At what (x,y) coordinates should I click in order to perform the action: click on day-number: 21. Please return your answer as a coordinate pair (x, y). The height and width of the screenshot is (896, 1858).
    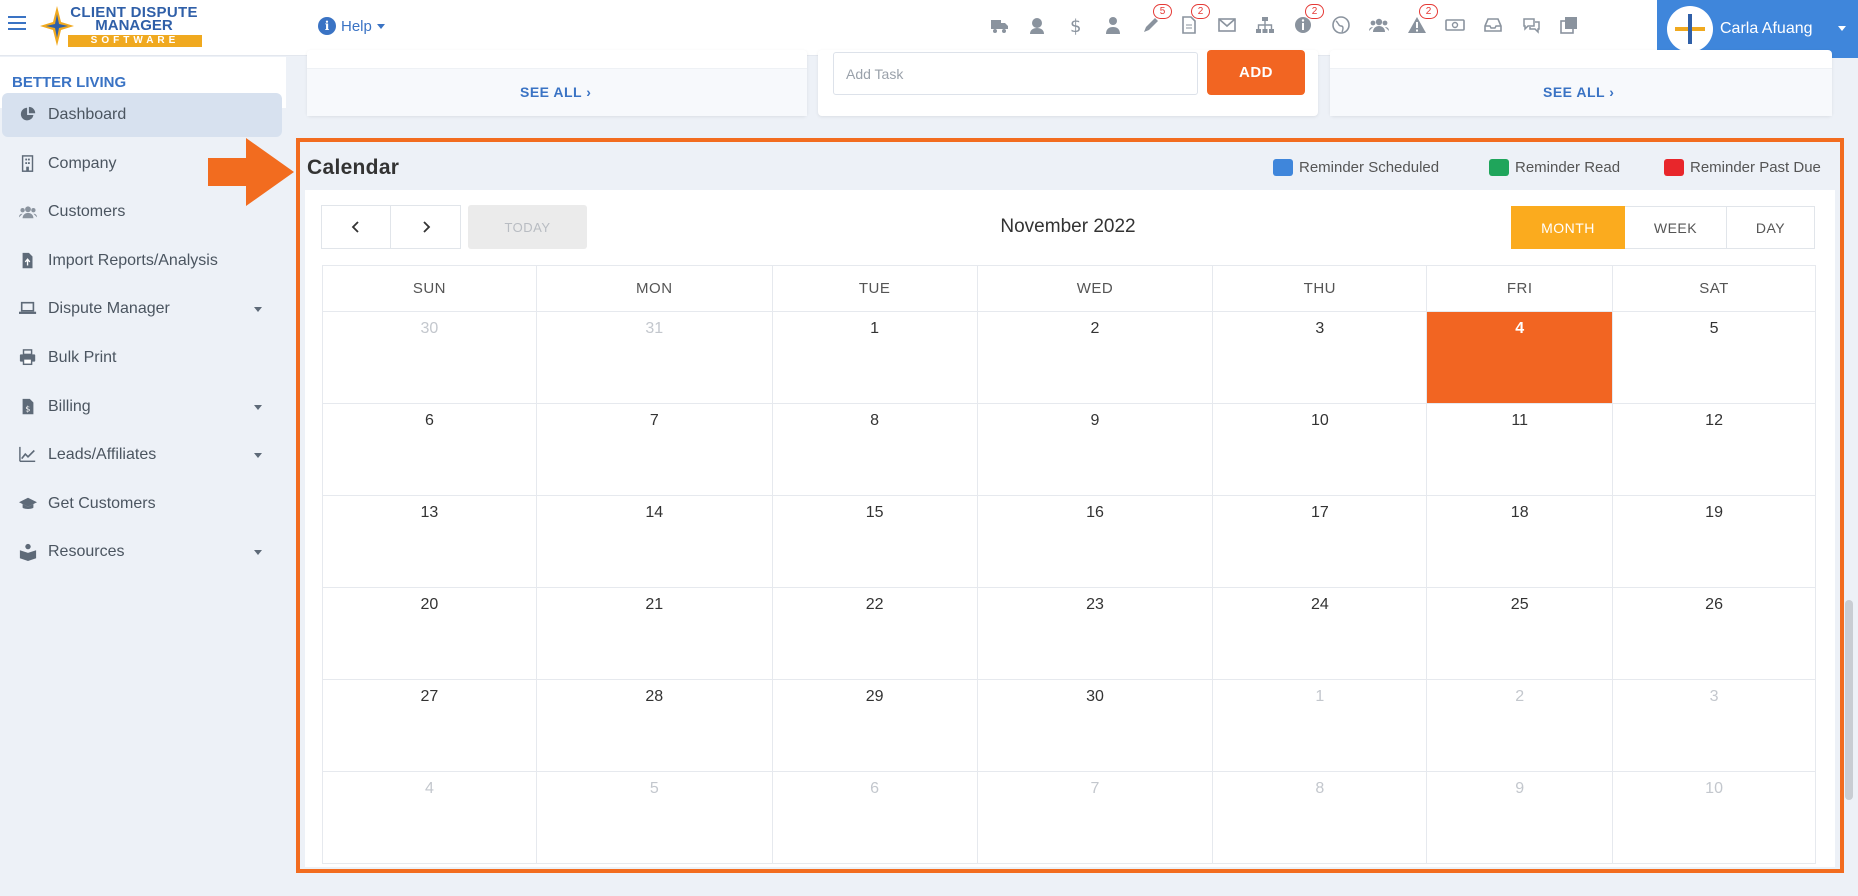
    Looking at the image, I should click on (654, 604).